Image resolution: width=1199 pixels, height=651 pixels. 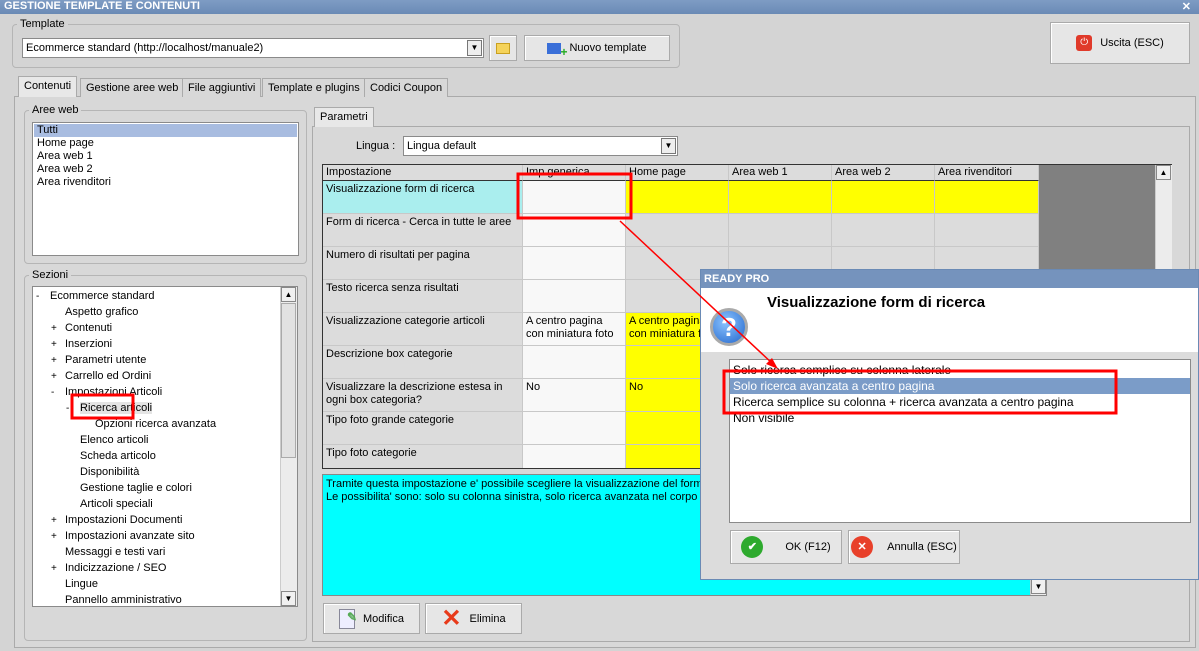 I want to click on ok-button: ✔ OK (F12), so click(x=786, y=547).